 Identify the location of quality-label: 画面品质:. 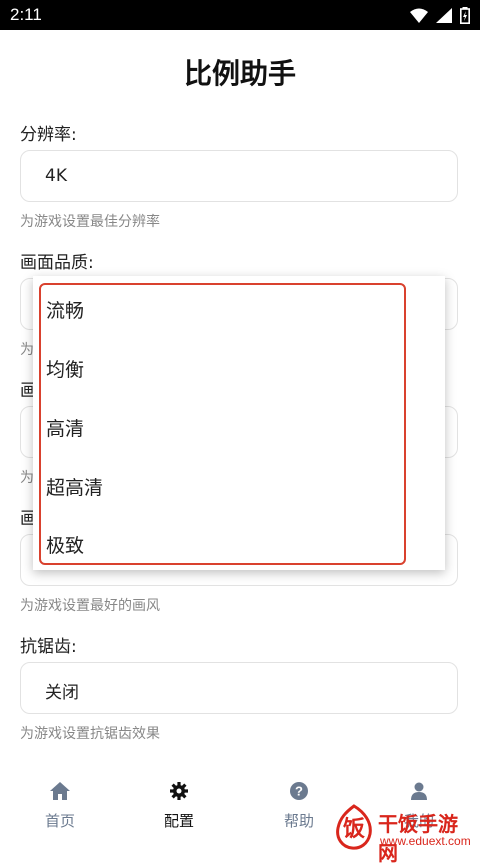
(57, 263).